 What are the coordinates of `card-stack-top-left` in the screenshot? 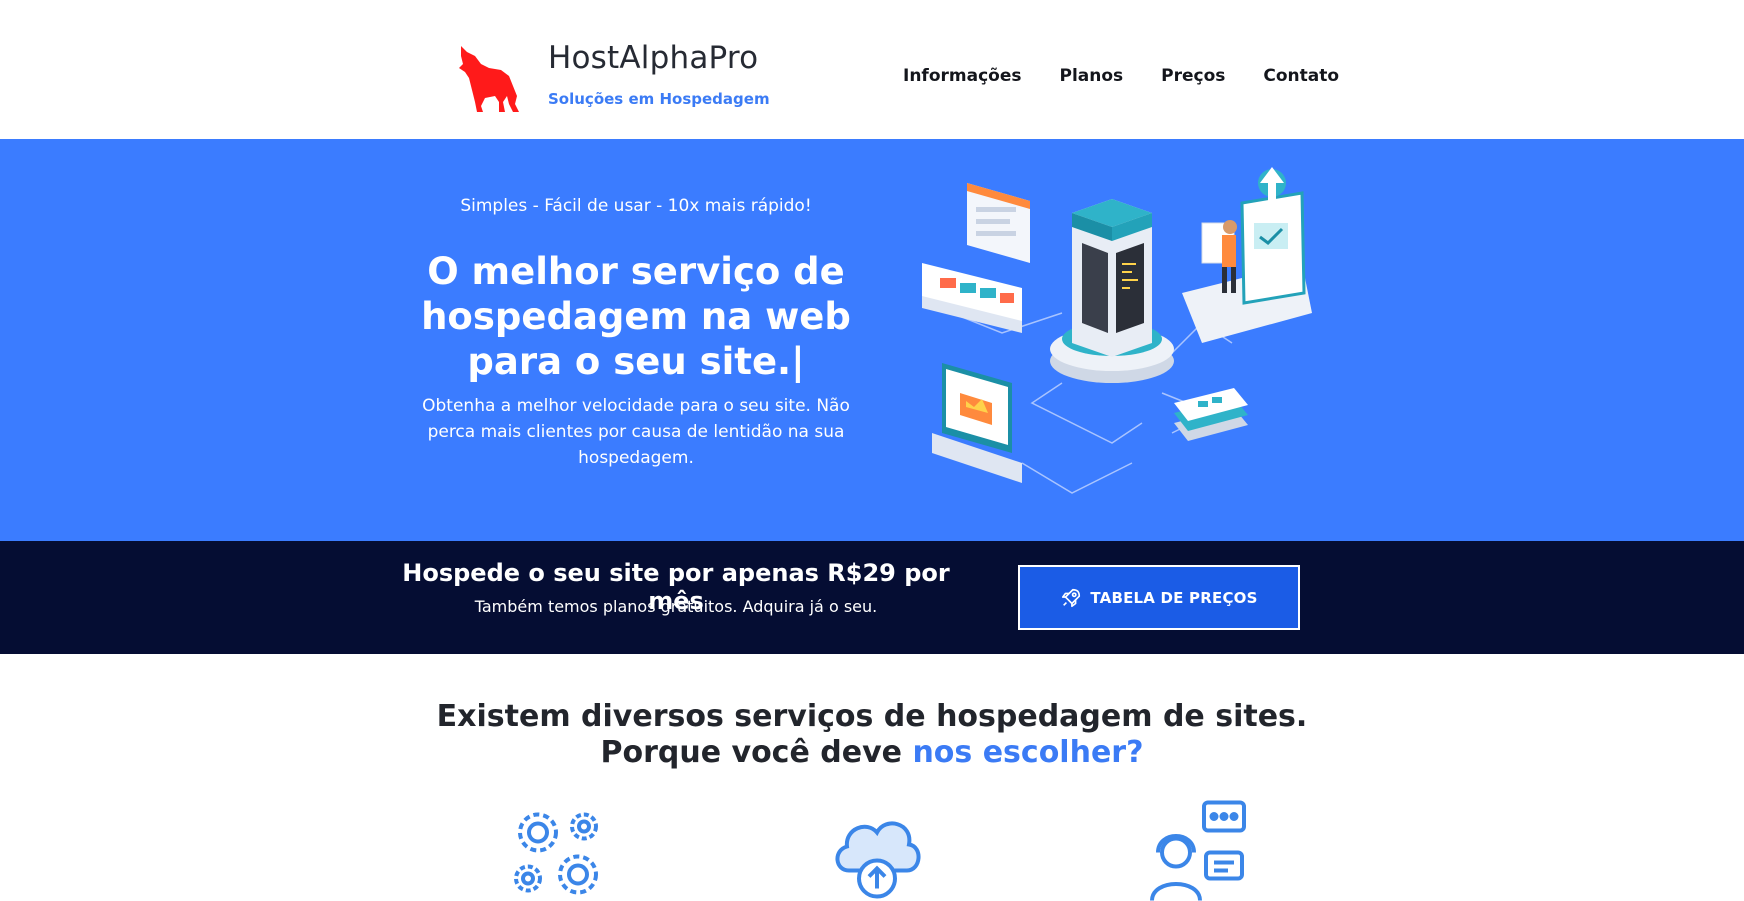 It's located at (998, 223).